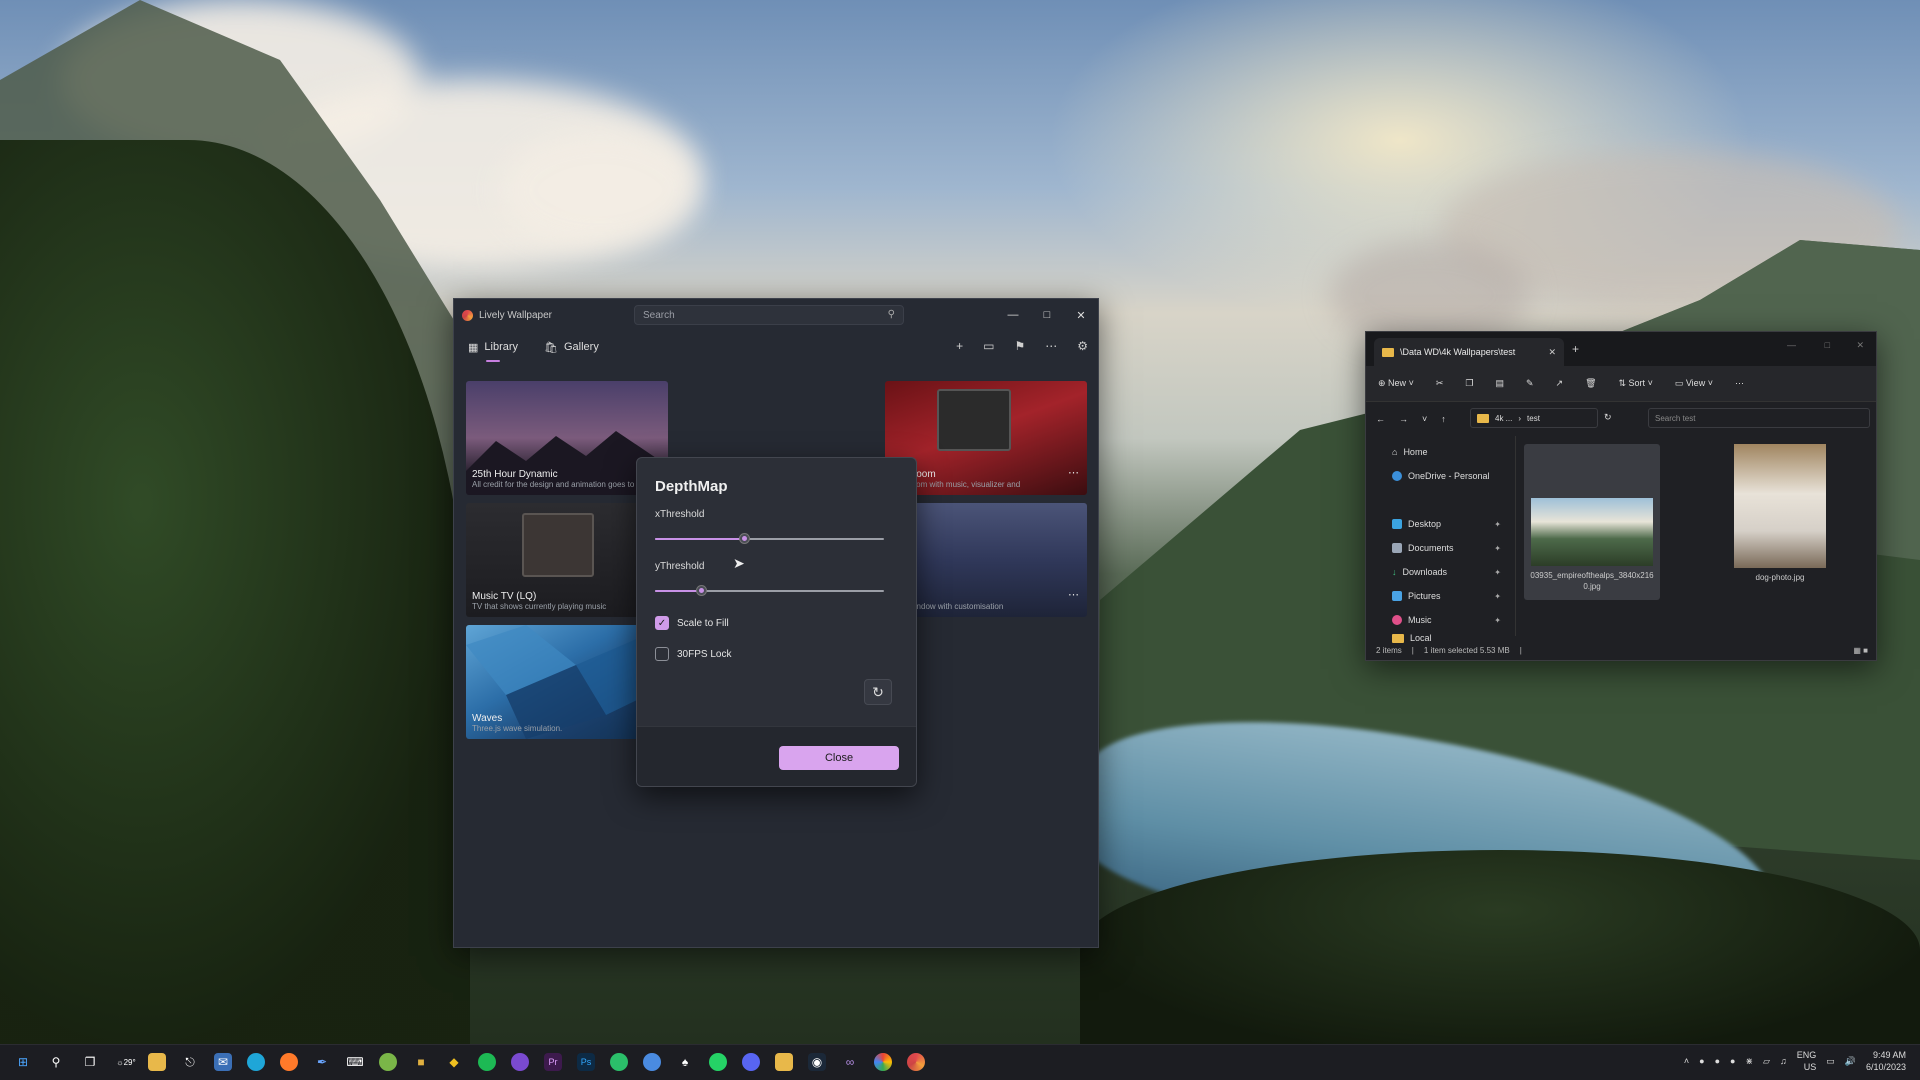 Image resolution: width=1920 pixels, height=1080 pixels. What do you see at coordinates (1534, 418) in the screenshot?
I see `path-breadcrumb: 4k ... › test` at bounding box center [1534, 418].